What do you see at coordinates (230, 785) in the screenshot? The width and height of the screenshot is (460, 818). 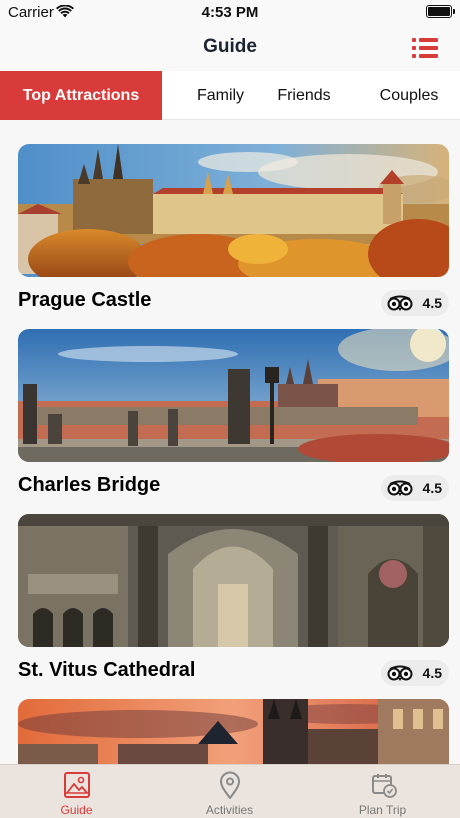 I see `map-pin-icon` at bounding box center [230, 785].